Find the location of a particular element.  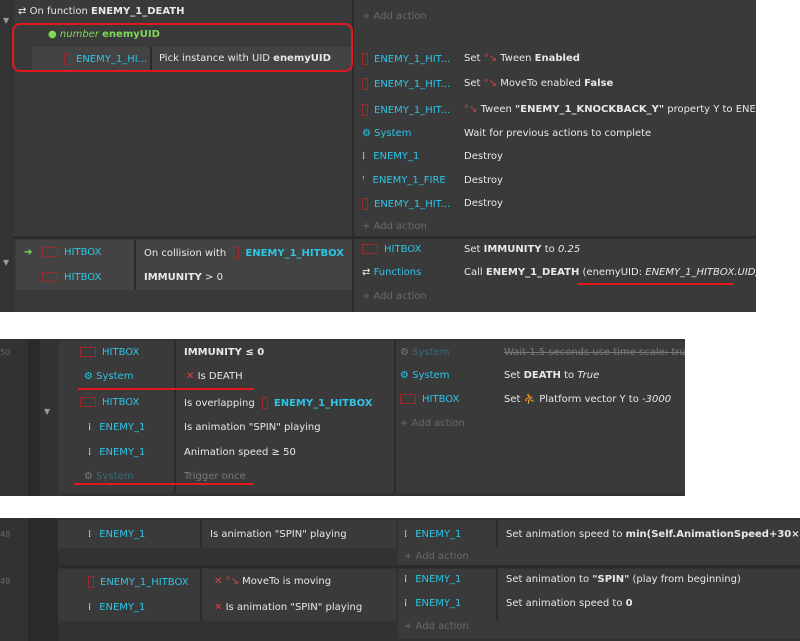

condition-row: HITBOX IMMUNITY > 0 is located at coordinates (184, 278).